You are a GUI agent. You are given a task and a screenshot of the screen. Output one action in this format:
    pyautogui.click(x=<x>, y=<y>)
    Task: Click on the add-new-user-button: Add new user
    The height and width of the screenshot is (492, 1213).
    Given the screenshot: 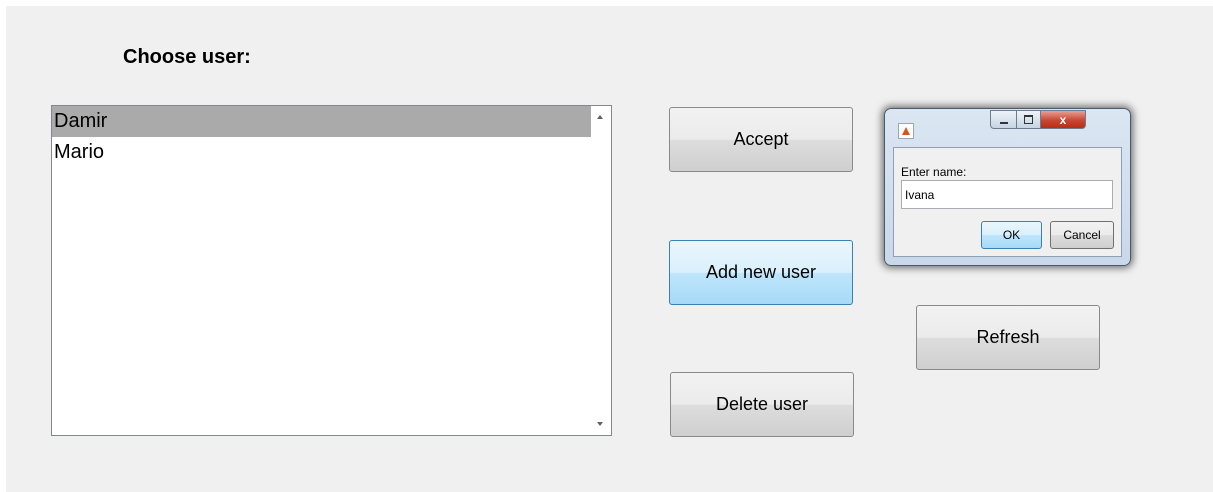 What is the action you would take?
    pyautogui.click(x=761, y=272)
    